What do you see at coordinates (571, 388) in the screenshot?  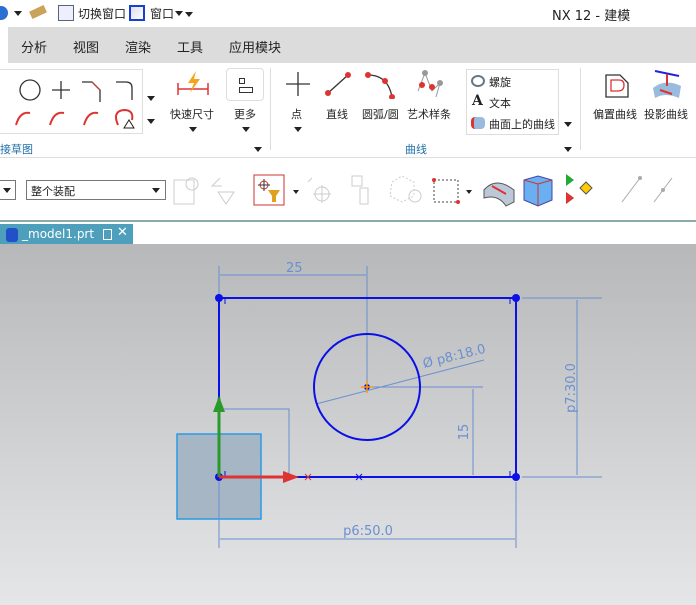 I see `dim-height: p7:30.0` at bounding box center [571, 388].